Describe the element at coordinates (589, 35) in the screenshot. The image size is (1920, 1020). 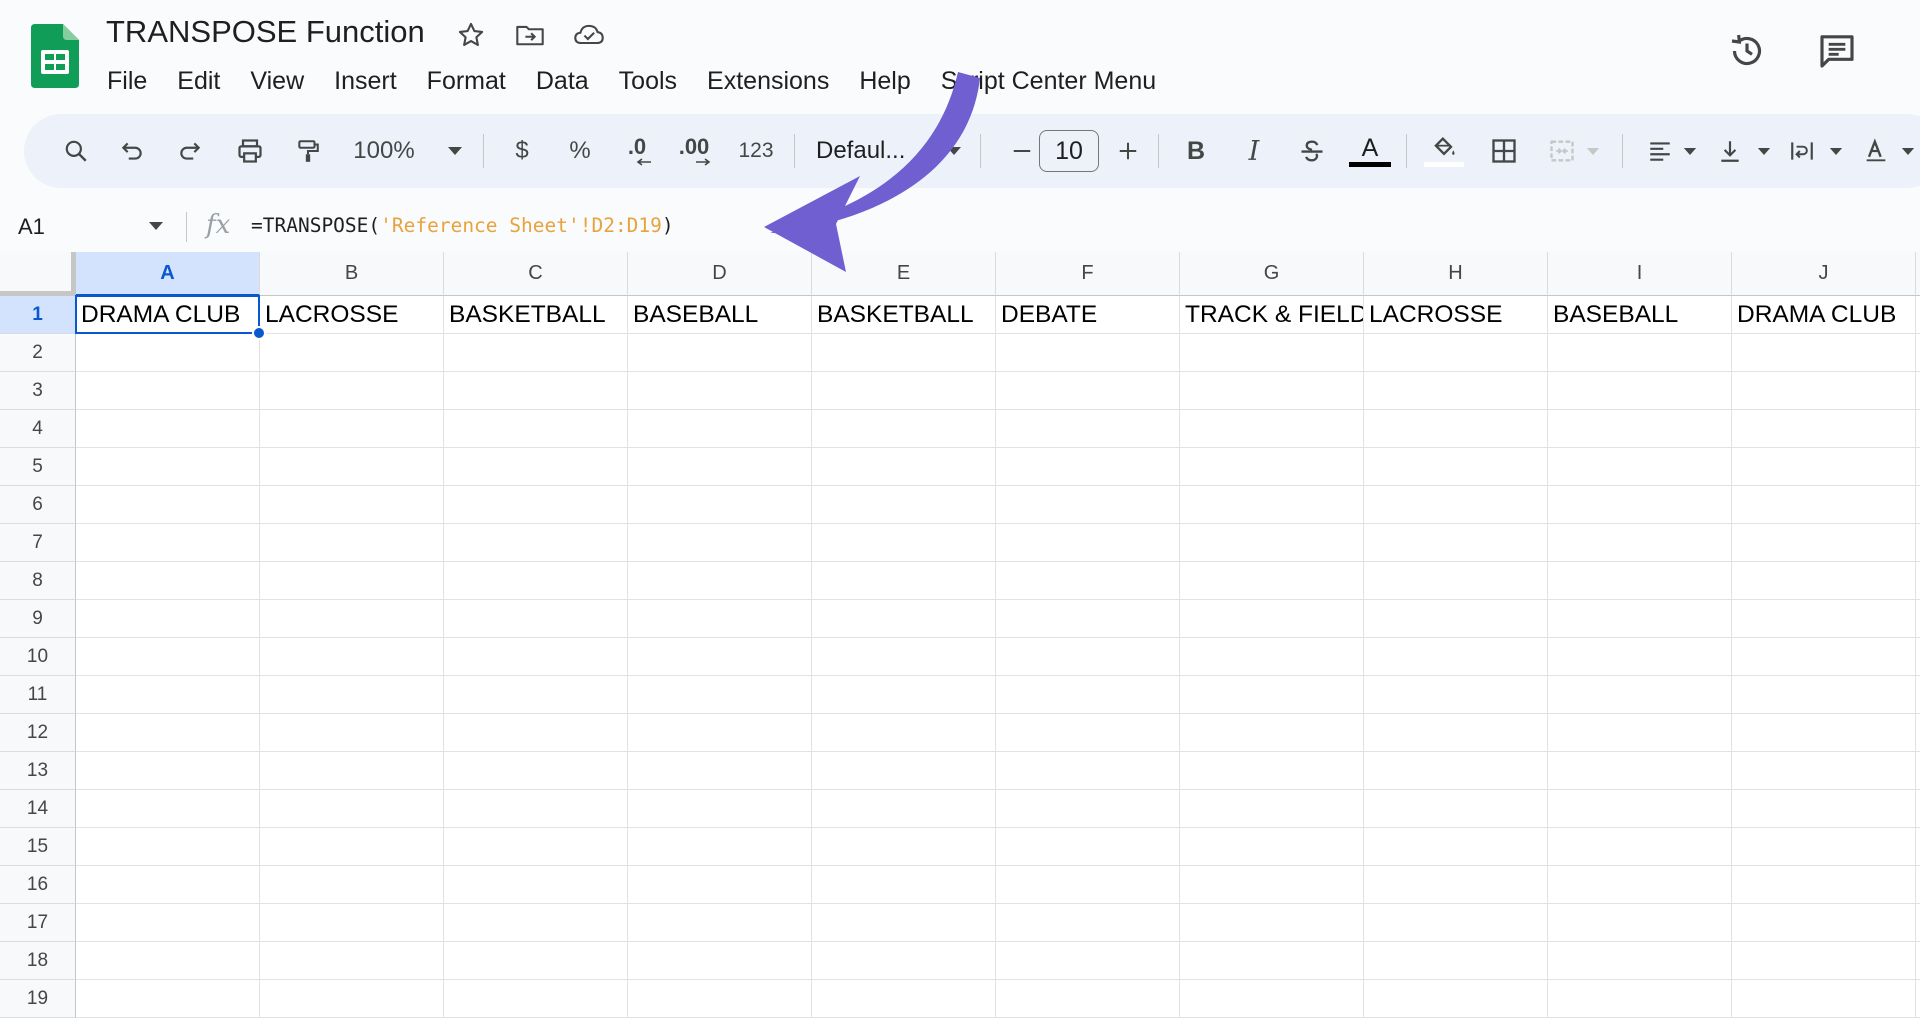
I see `cloud-saved-icon` at that location.